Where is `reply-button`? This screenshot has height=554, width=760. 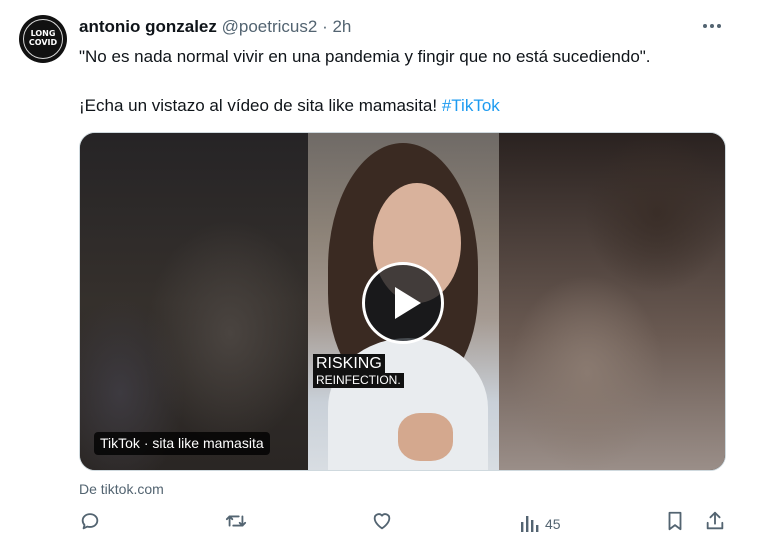 reply-button is located at coordinates (90, 524).